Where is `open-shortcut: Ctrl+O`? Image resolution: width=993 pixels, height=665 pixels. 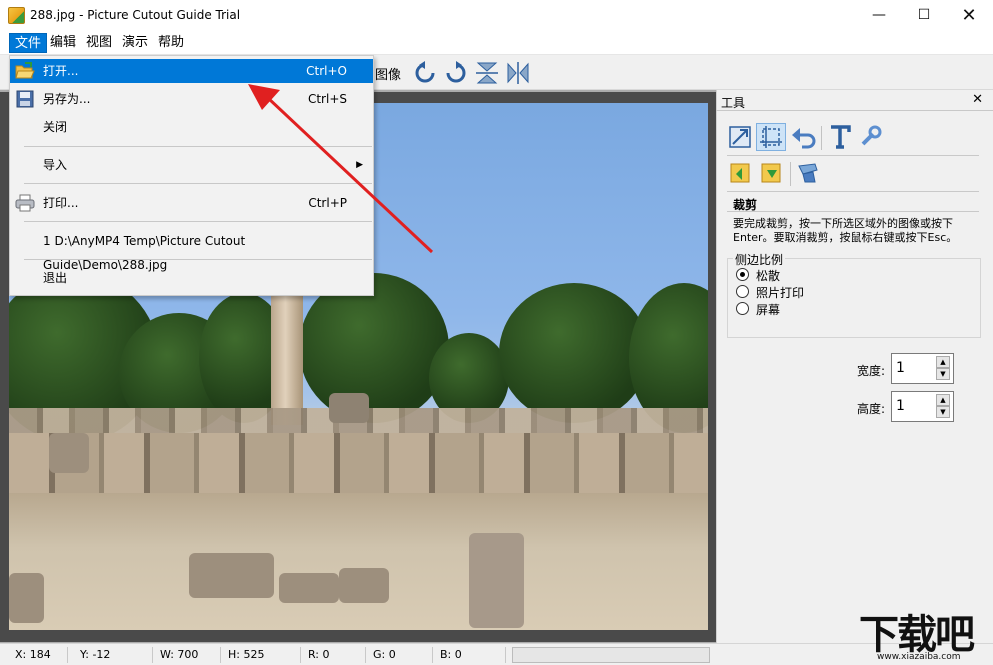
open-shortcut: Ctrl+O is located at coordinates (326, 71).